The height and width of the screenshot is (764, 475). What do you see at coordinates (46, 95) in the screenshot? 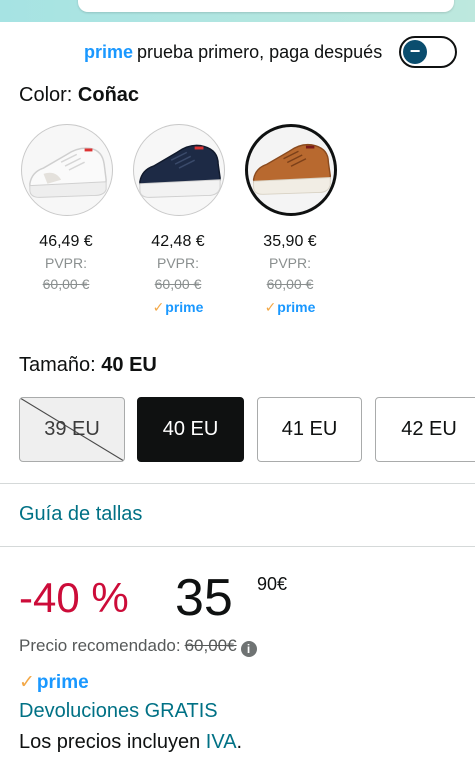
I see `color-label-text: Color:` at bounding box center [46, 95].